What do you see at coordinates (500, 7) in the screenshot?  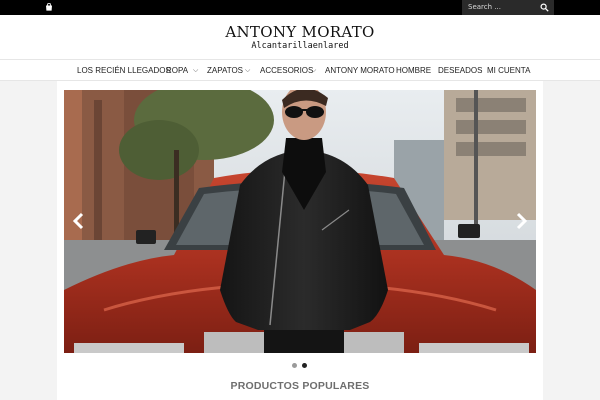 I see `search-input` at bounding box center [500, 7].